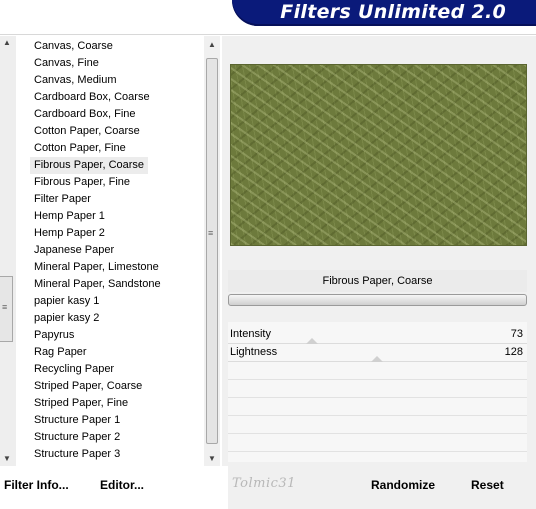 This screenshot has width=536, height=509. Describe the element at coordinates (54, 335) in the screenshot. I see `filter-list-item: Papyrus` at that location.